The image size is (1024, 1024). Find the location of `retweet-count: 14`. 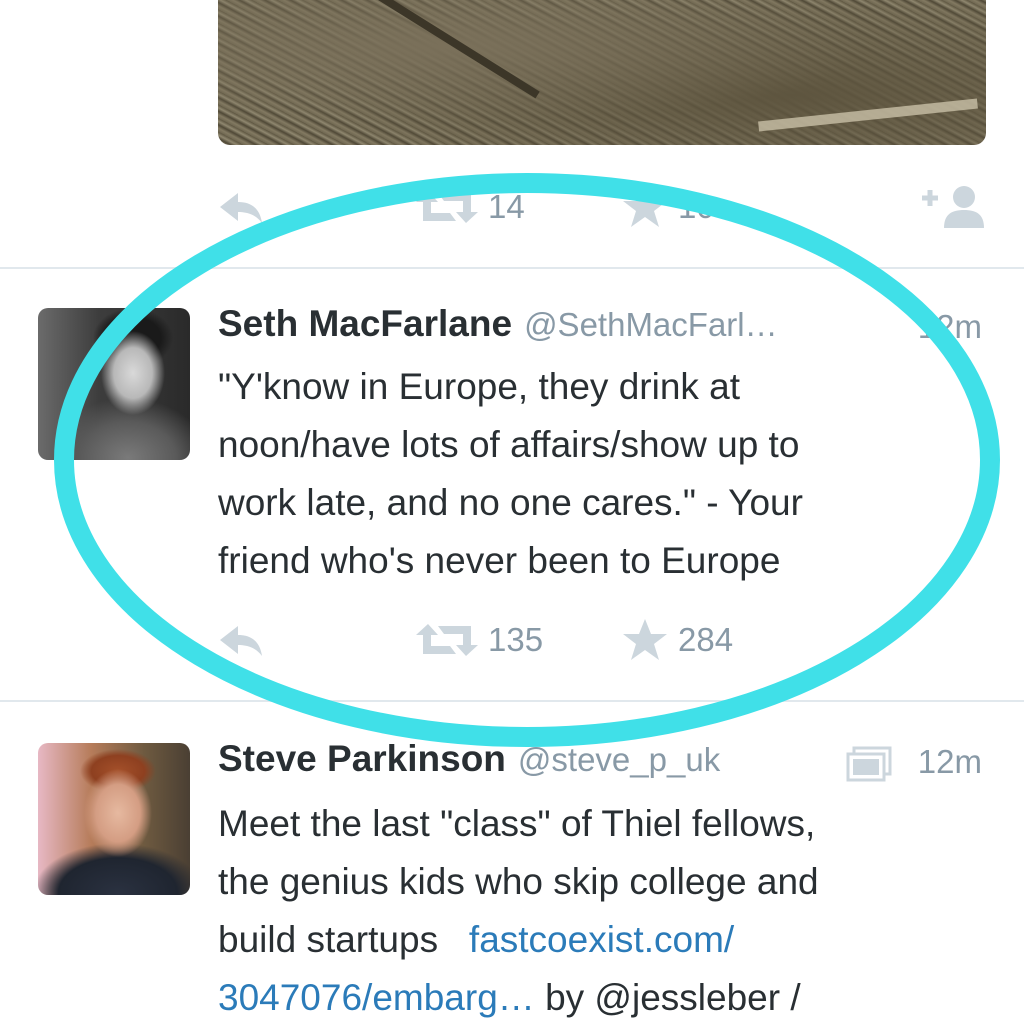

retweet-count: 14 is located at coordinates (506, 206).